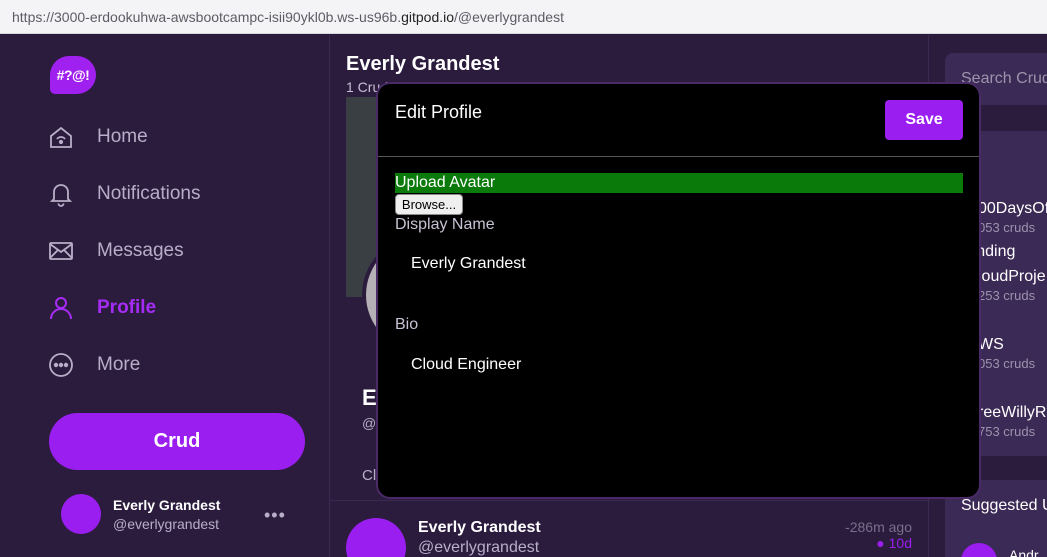  What do you see at coordinates (1012, 277) in the screenshot?
I see `trend-item: loudProje` at bounding box center [1012, 277].